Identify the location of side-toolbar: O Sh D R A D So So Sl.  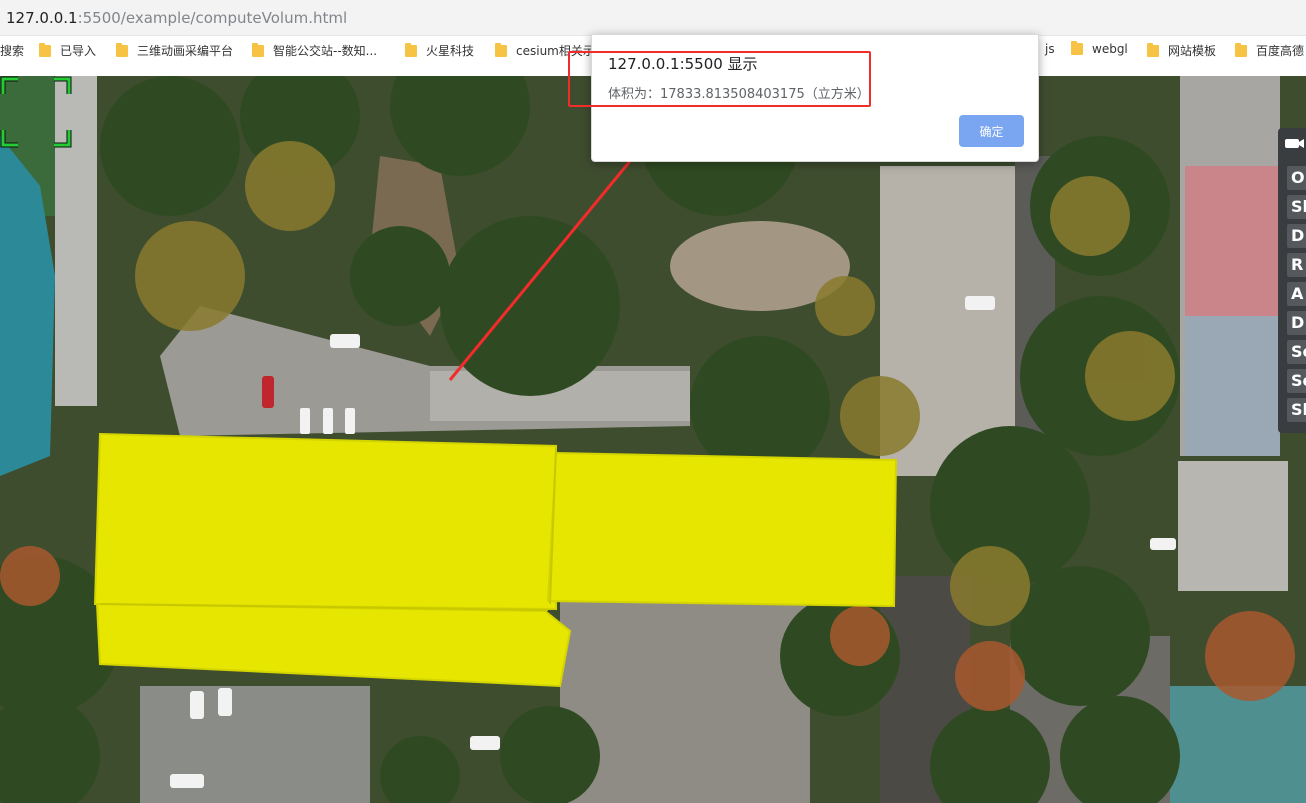
(1292, 280).